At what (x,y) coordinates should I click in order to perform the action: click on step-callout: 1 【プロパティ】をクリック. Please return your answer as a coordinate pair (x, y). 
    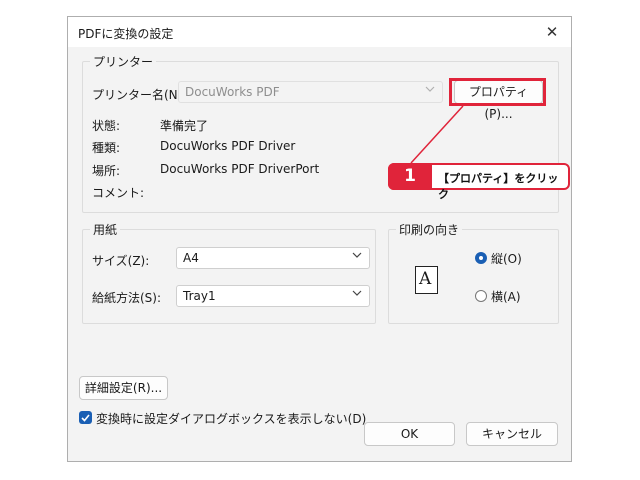
    Looking at the image, I should click on (479, 182).